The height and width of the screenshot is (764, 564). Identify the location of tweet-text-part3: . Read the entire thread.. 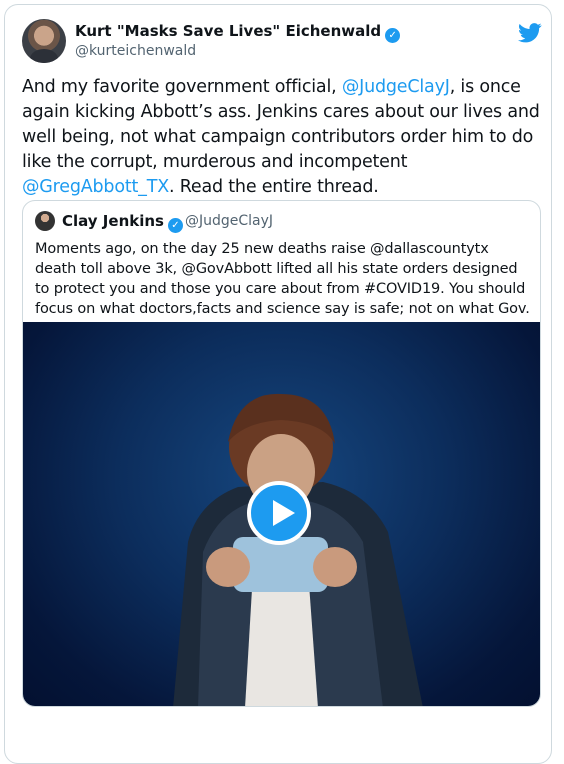
(274, 187).